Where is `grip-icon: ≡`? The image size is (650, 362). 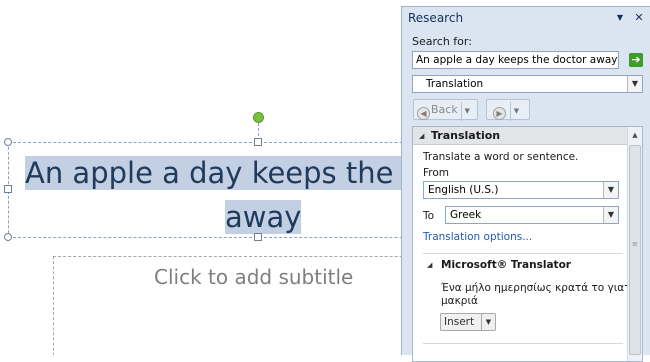
grip-icon: ≡ is located at coordinates (635, 244).